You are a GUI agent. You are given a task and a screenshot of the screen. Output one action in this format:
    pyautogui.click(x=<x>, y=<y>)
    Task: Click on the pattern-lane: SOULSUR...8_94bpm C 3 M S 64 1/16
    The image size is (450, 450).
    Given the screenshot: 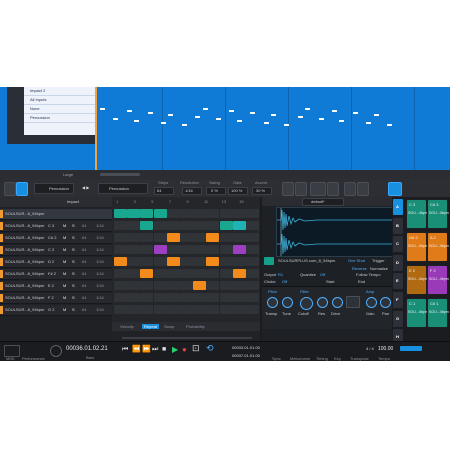 What is the action you would take?
    pyautogui.click(x=56, y=226)
    